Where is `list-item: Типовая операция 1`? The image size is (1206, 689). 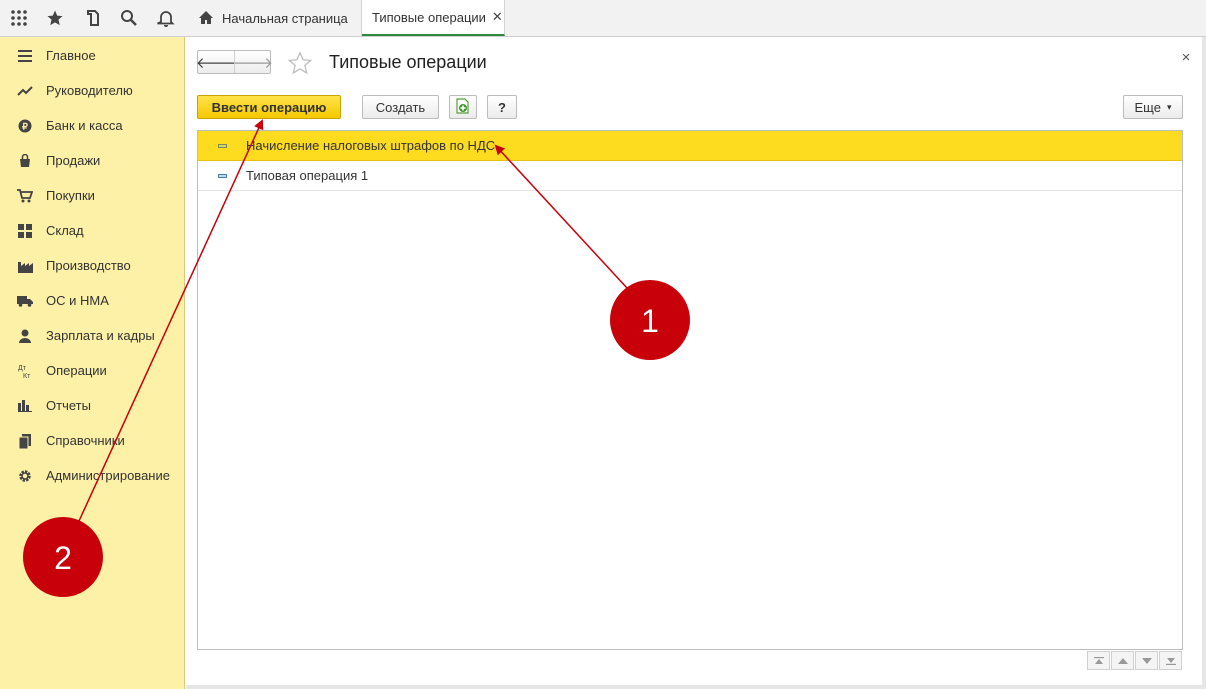 list-item: Типовая операция 1 is located at coordinates (690, 176).